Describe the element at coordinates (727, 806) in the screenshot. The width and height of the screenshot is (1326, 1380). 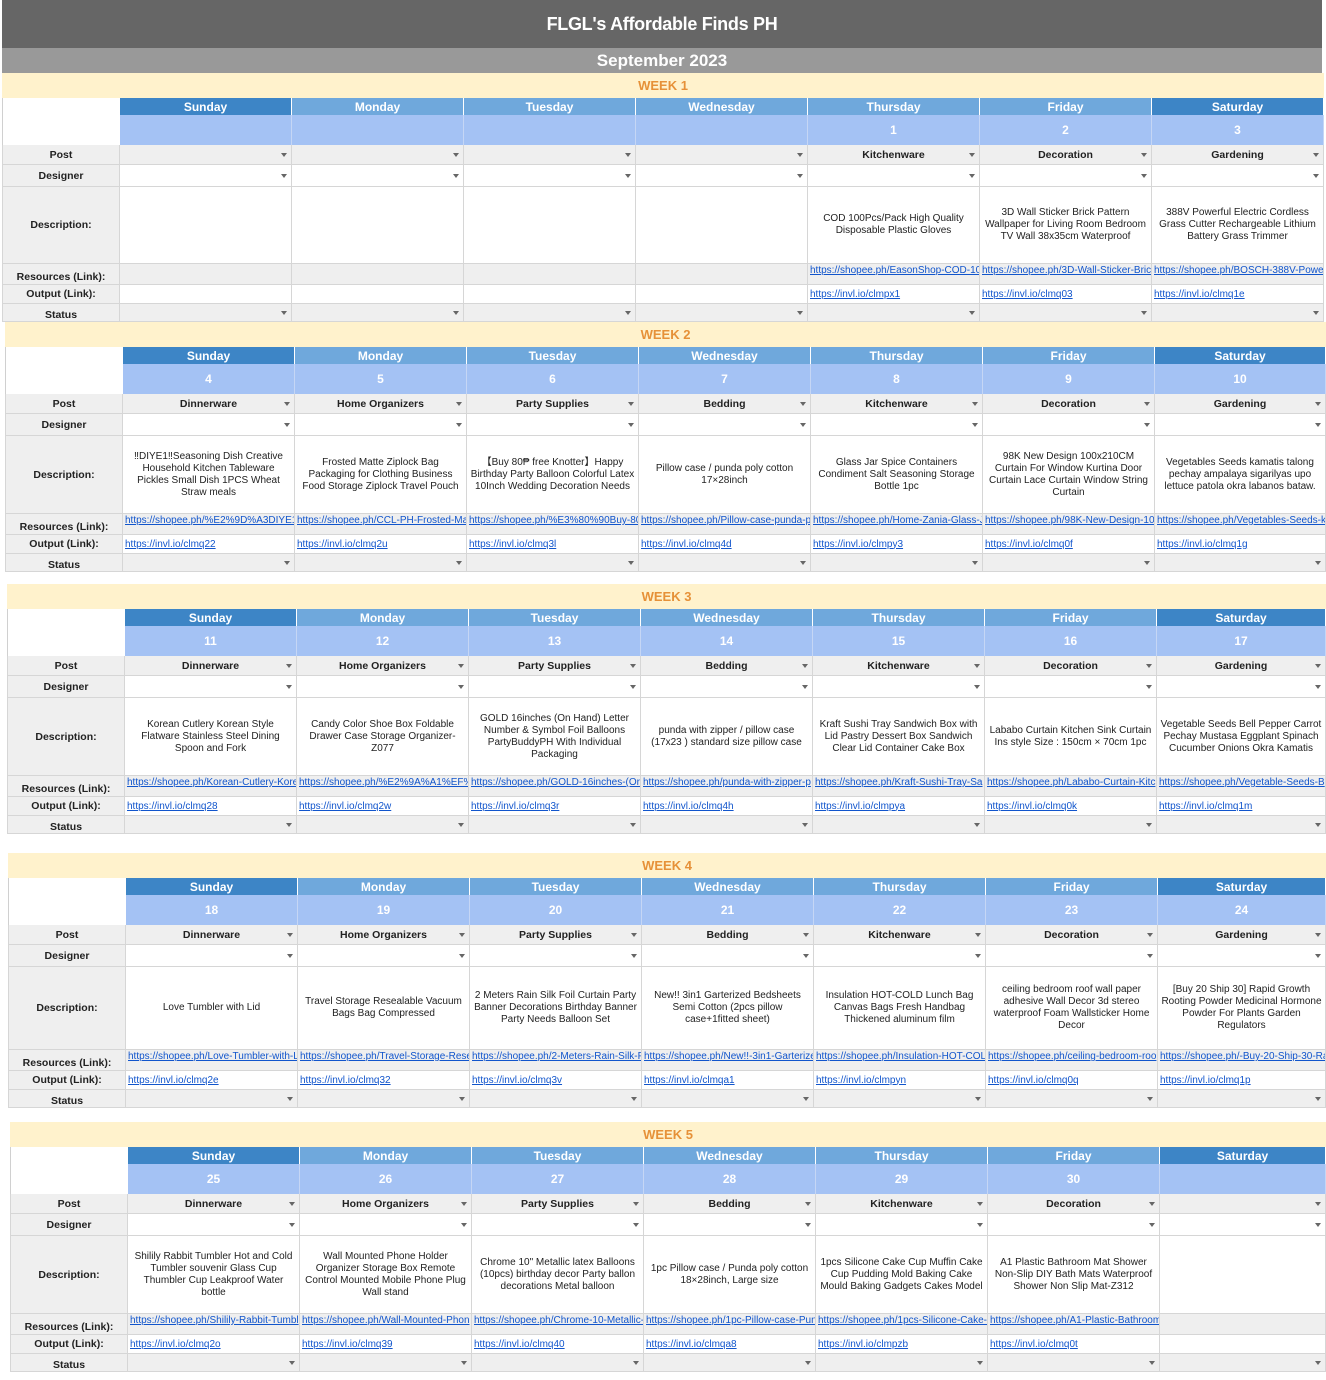
I see `output-link: https://invl.io/clmq4h` at that location.